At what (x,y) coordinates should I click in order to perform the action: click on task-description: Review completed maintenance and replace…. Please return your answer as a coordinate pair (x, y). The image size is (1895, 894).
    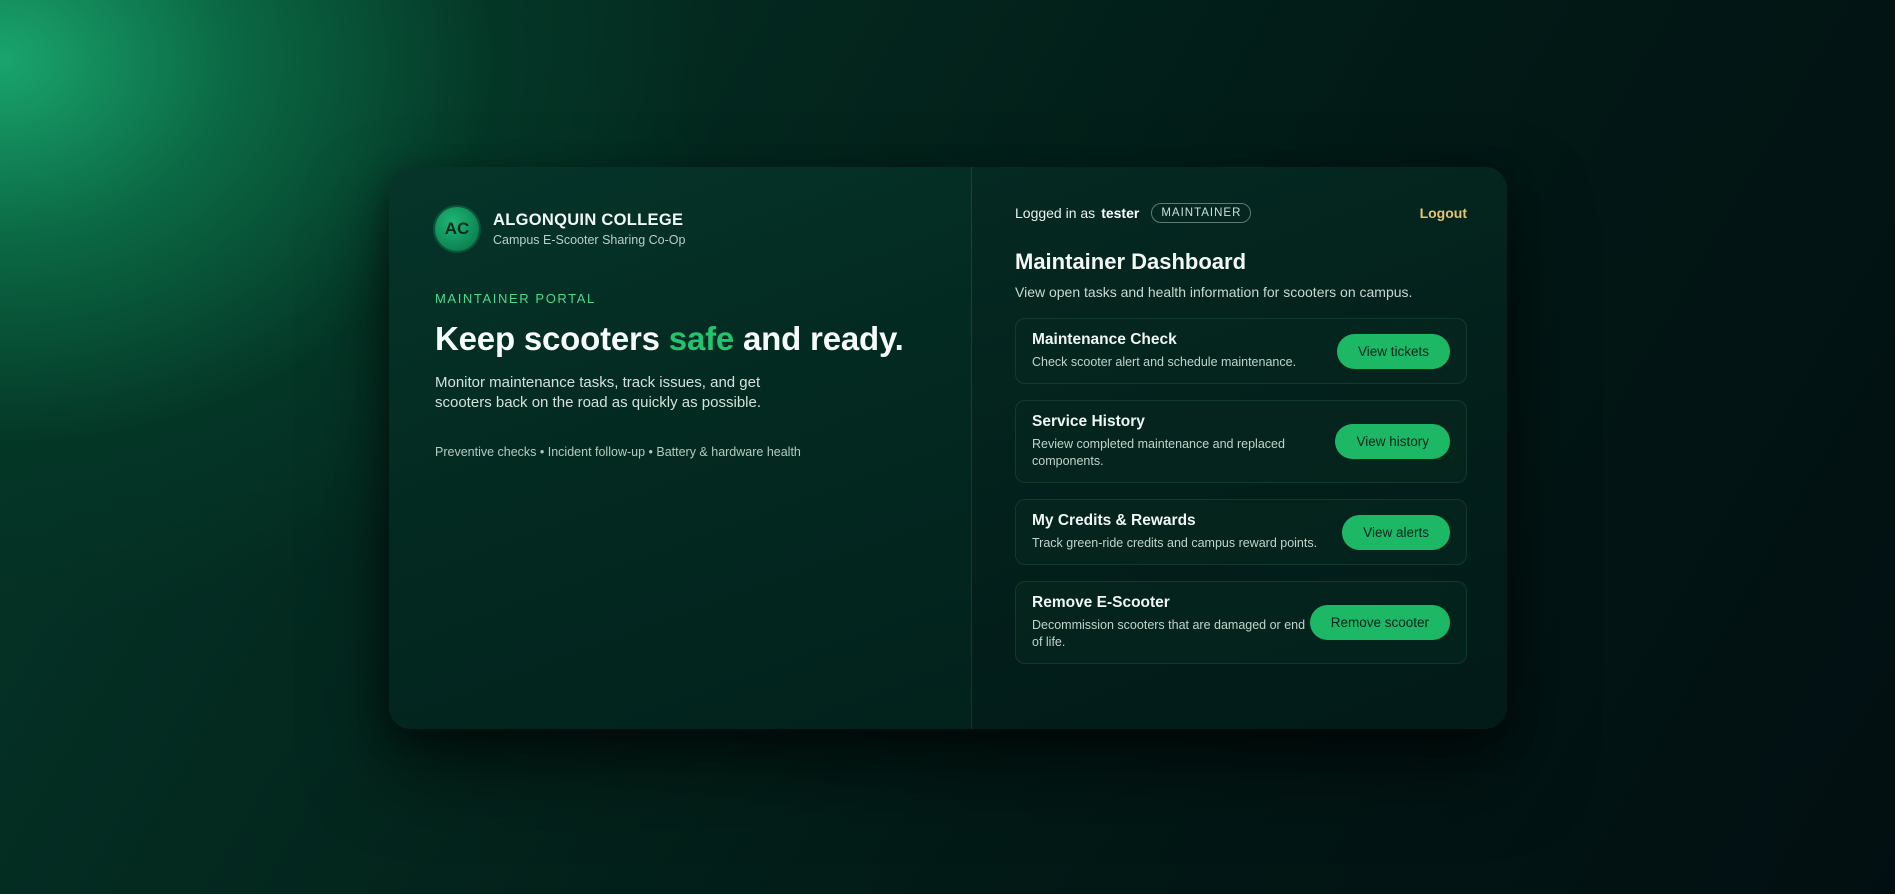
    Looking at the image, I should click on (1158, 452).